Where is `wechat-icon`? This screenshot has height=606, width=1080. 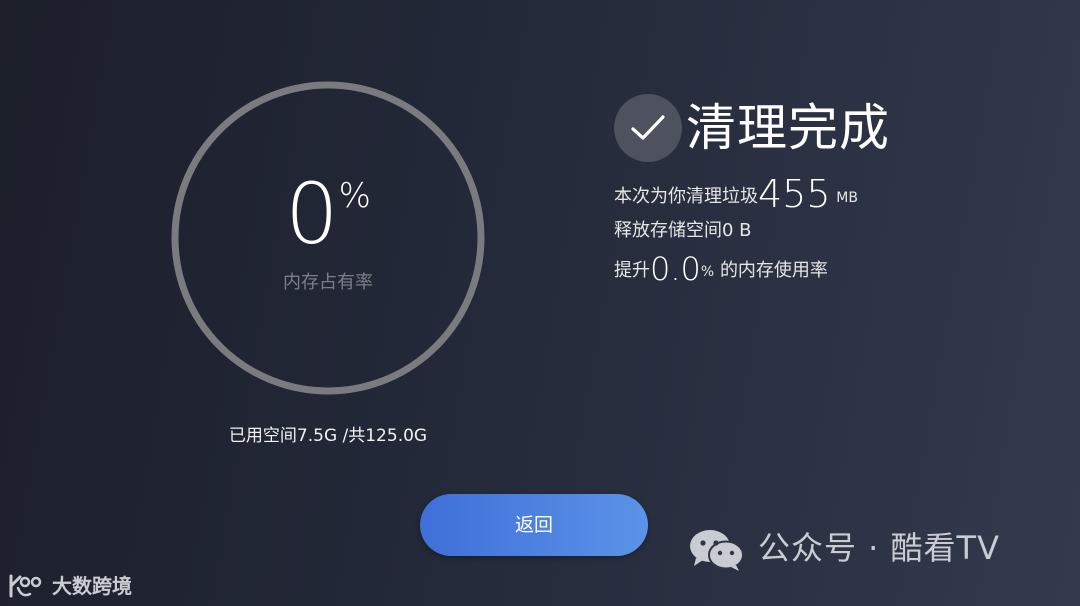
wechat-icon is located at coordinates (717, 550).